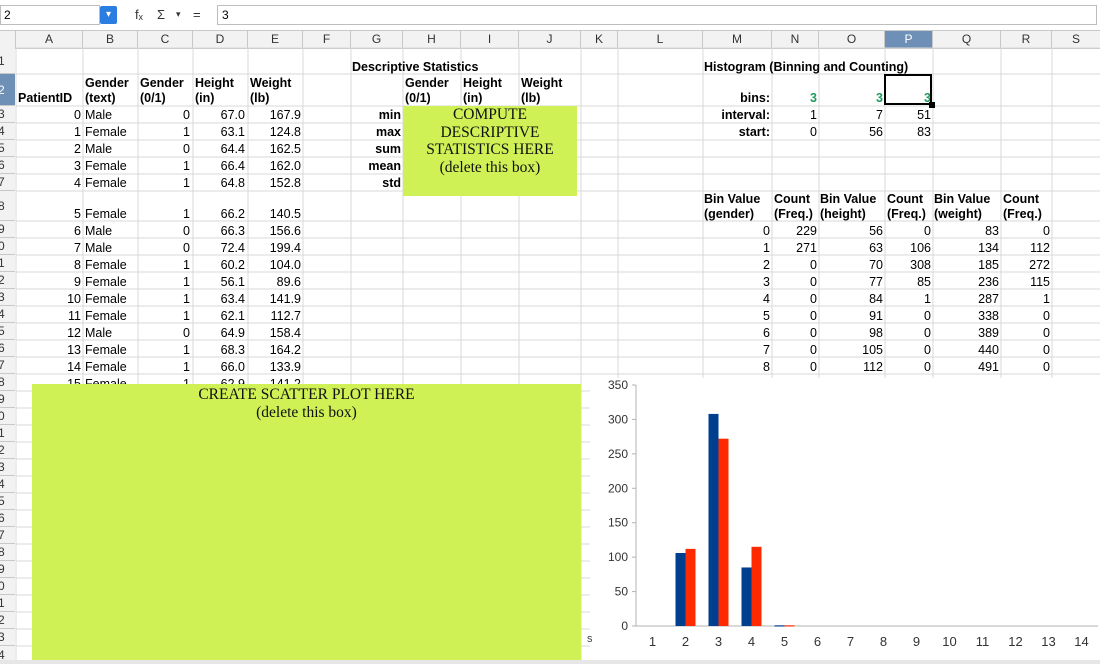  Describe the element at coordinates (48, 214) in the screenshot. I see `patient-id-cell: 5` at that location.